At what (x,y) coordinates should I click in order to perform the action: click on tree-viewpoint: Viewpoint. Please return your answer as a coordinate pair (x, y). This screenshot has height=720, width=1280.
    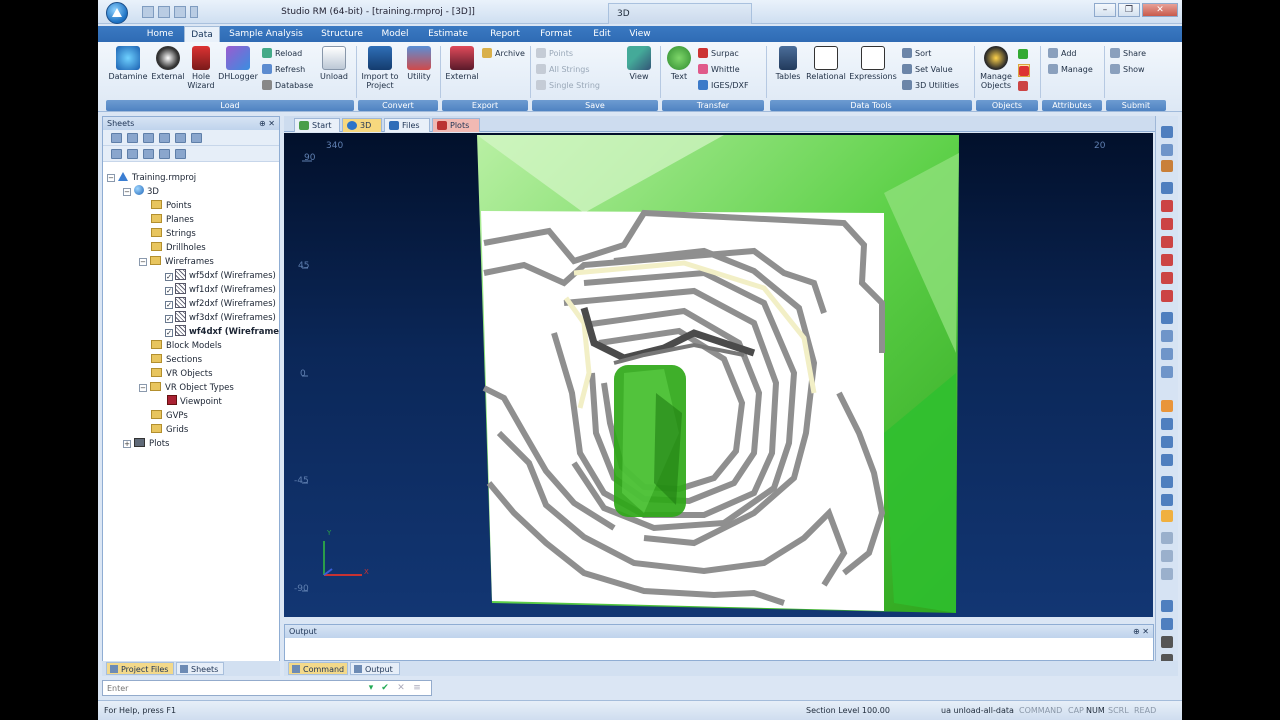
    Looking at the image, I should click on (194, 402).